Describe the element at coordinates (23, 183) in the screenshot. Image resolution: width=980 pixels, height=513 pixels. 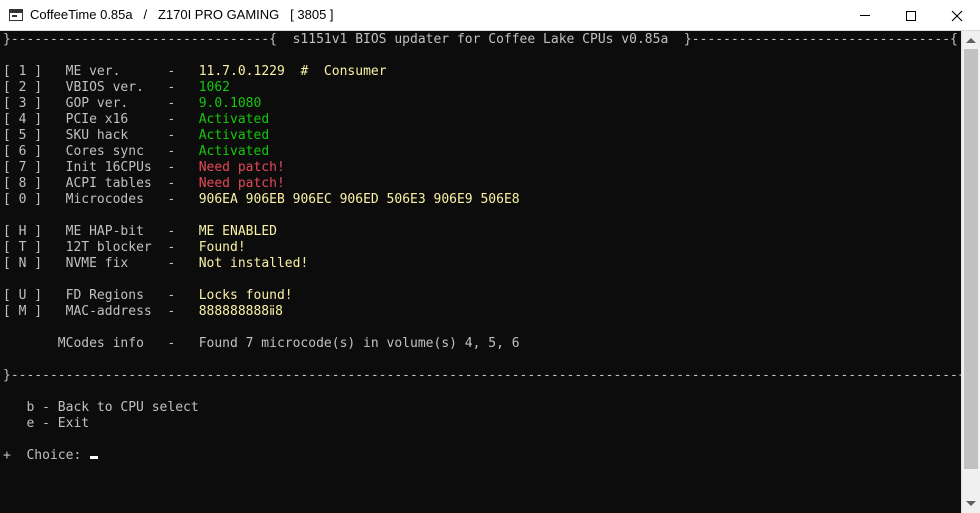
I see `menu-key: [ 8 ]` at that location.